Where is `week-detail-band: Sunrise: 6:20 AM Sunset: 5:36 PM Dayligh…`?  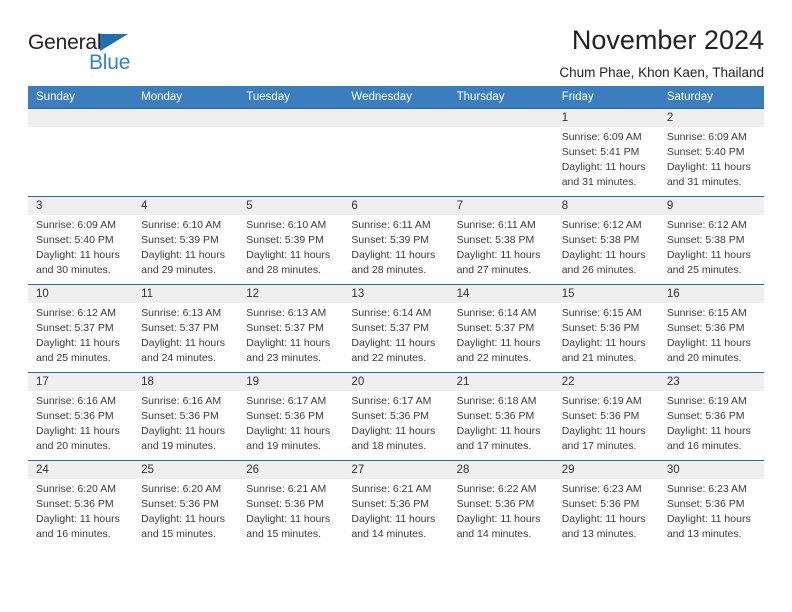
week-detail-band: Sunrise: 6:20 AM Sunset: 5:36 PM Dayligh… is located at coordinates (396, 513).